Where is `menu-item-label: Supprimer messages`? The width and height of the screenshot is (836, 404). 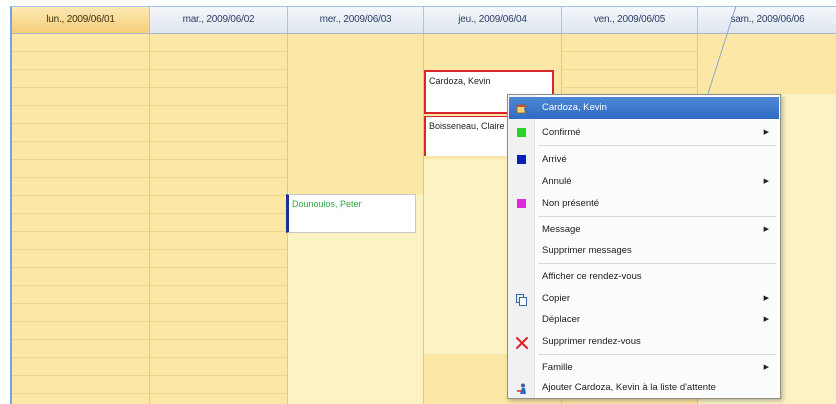 menu-item-label: Supprimer messages is located at coordinates (587, 250).